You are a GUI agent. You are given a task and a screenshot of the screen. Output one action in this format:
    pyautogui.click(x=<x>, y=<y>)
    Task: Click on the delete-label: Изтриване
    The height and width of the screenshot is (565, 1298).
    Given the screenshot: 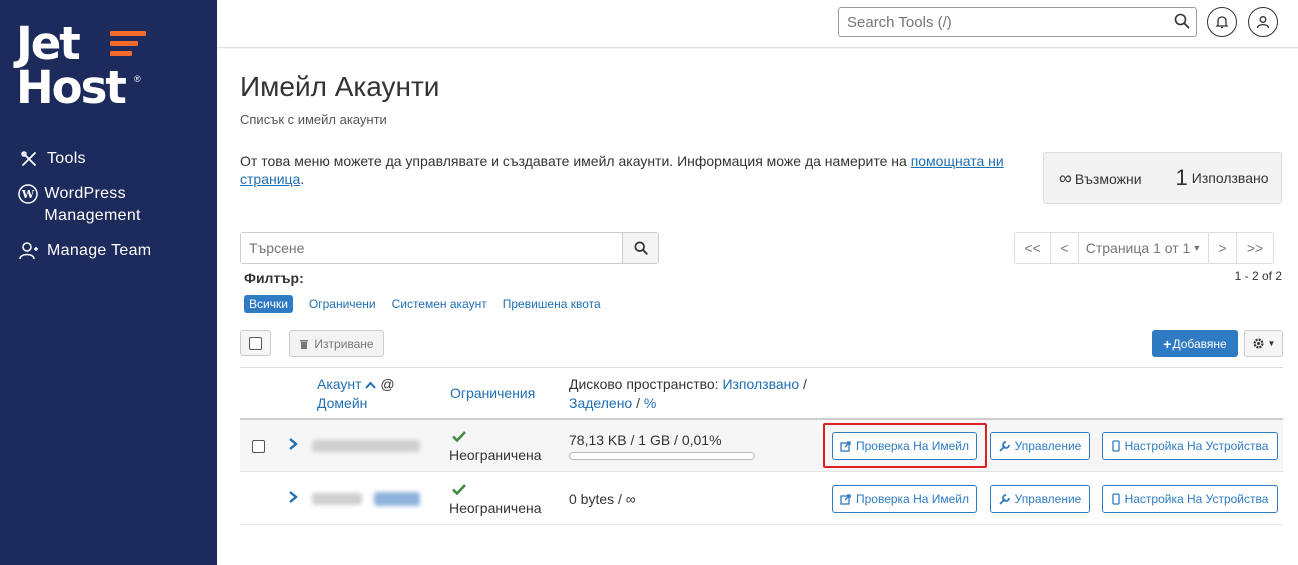 What is the action you would take?
    pyautogui.click(x=344, y=343)
    